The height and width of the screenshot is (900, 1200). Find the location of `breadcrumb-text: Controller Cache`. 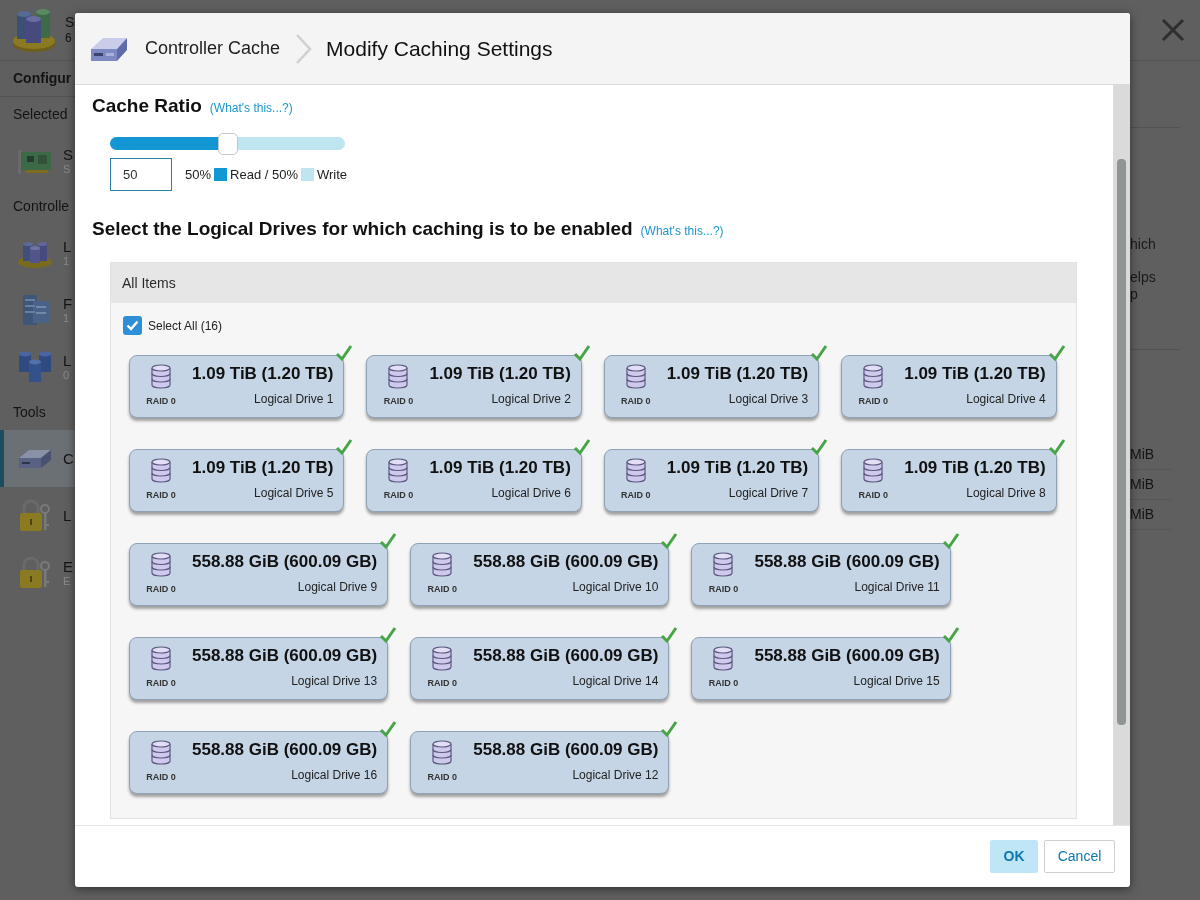

breadcrumb-text: Controller Cache is located at coordinates (213, 48).